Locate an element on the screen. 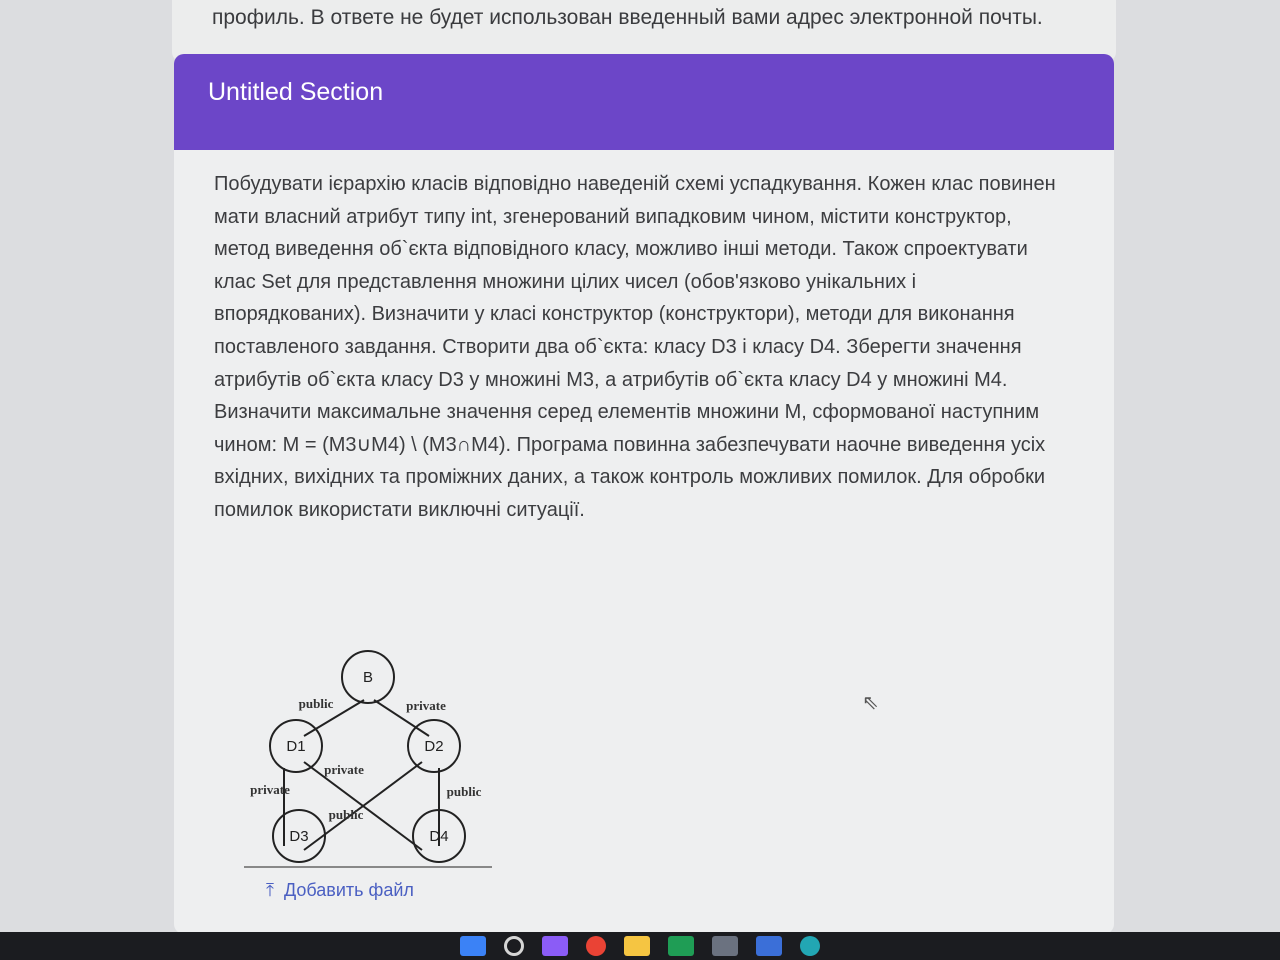 The height and width of the screenshot is (960, 1280). search-icon is located at coordinates (514, 946).